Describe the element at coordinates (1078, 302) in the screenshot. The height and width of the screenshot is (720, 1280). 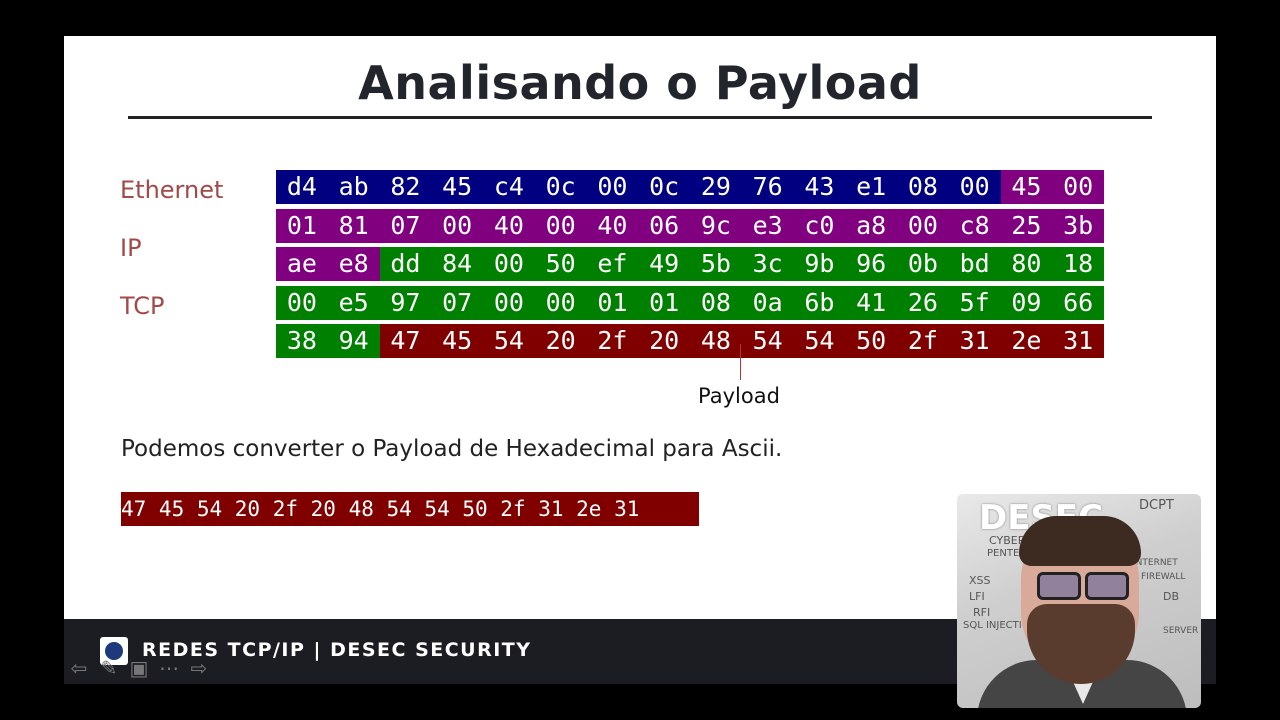
I see `hex-byte: 66` at that location.